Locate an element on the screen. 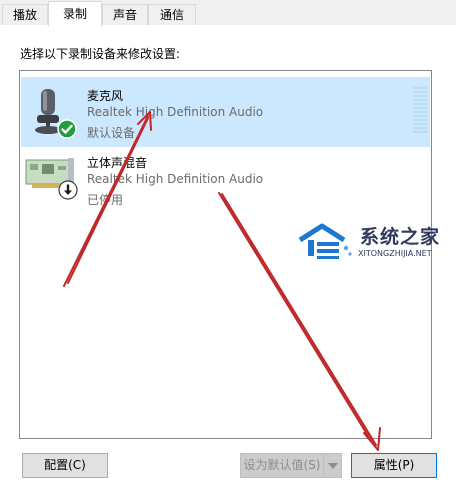 The width and height of the screenshot is (456, 491). tab-recording: 录制 is located at coordinates (75, 13).